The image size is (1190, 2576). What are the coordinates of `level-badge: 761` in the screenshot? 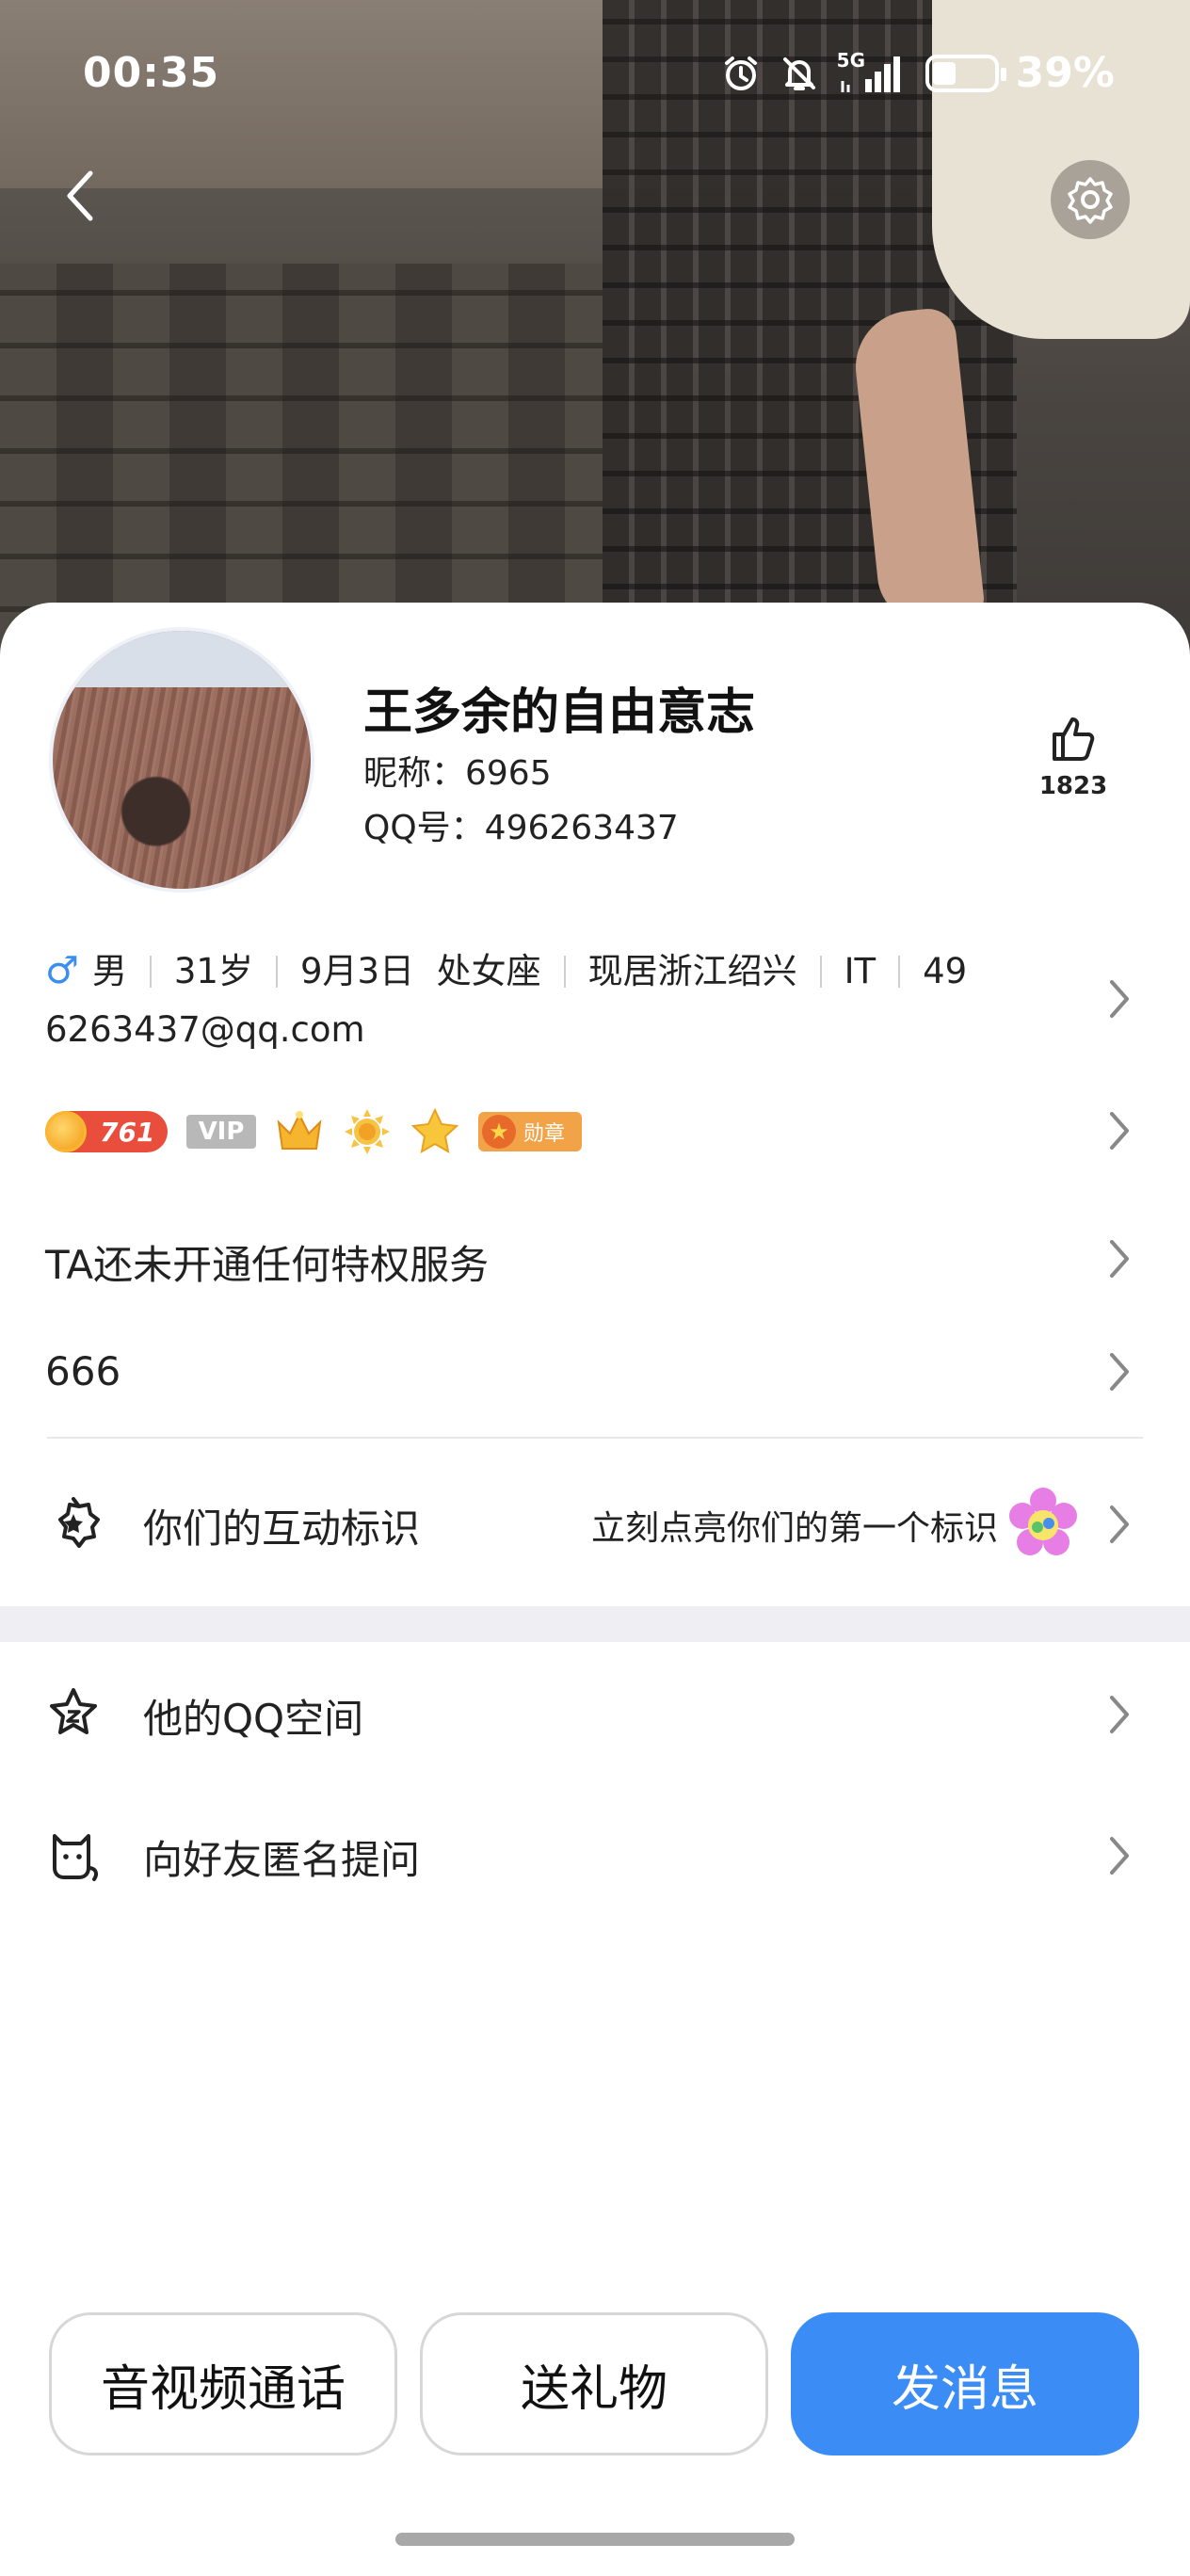 It's located at (106, 1131).